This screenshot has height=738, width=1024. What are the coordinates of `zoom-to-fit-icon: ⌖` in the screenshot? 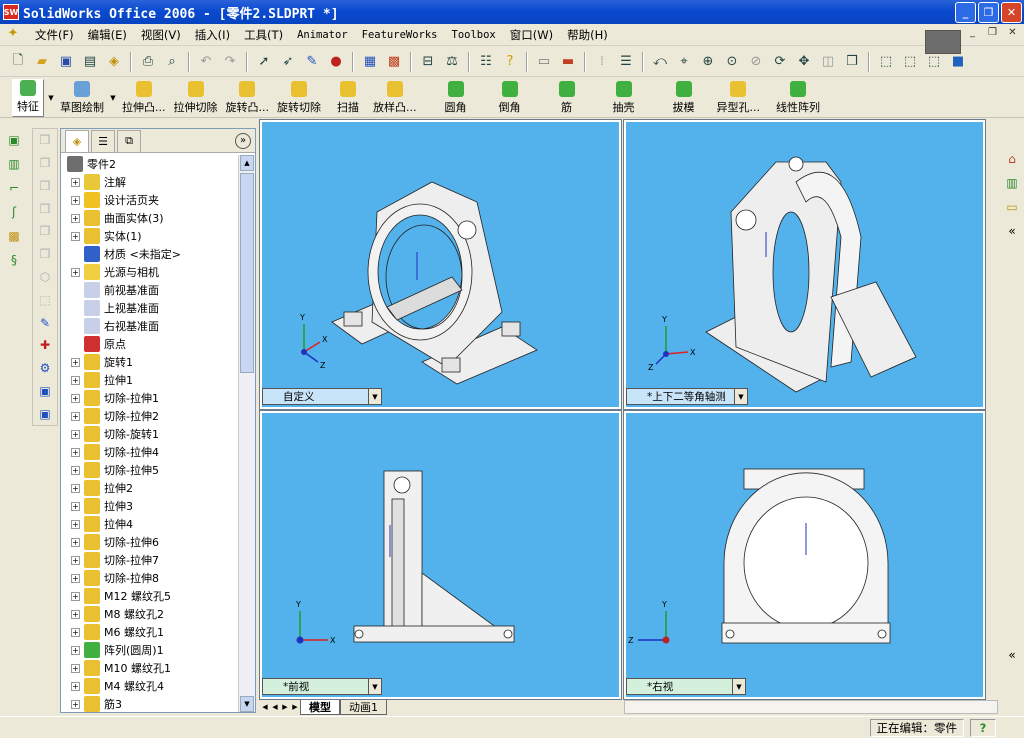 It's located at (684, 62).